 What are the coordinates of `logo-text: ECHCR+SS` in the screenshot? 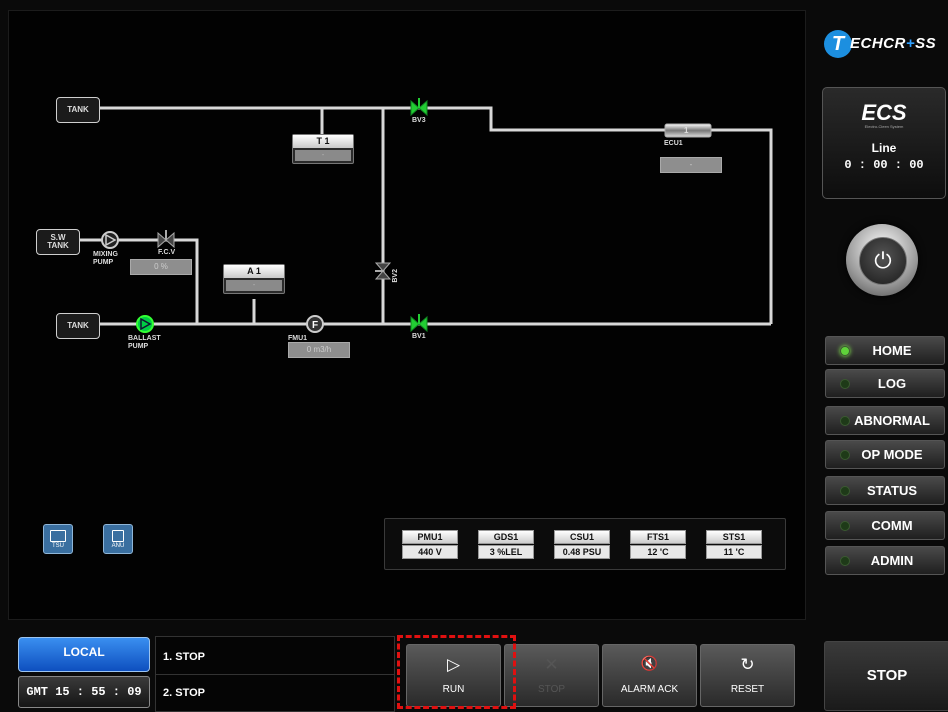 It's located at (893, 43).